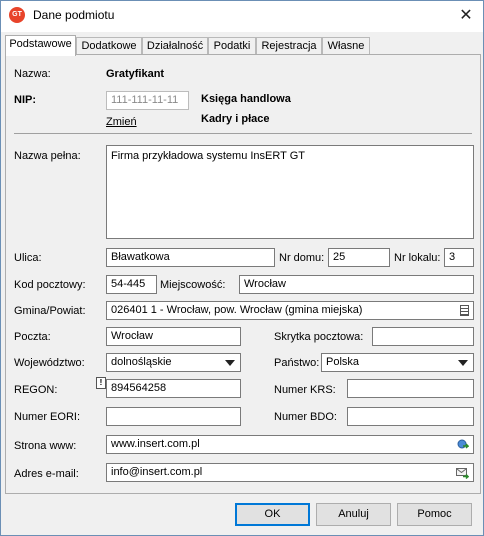 The height and width of the screenshot is (536, 484). What do you see at coordinates (147, 100) in the screenshot?
I see `nip-input: 111-111-11-11` at bounding box center [147, 100].